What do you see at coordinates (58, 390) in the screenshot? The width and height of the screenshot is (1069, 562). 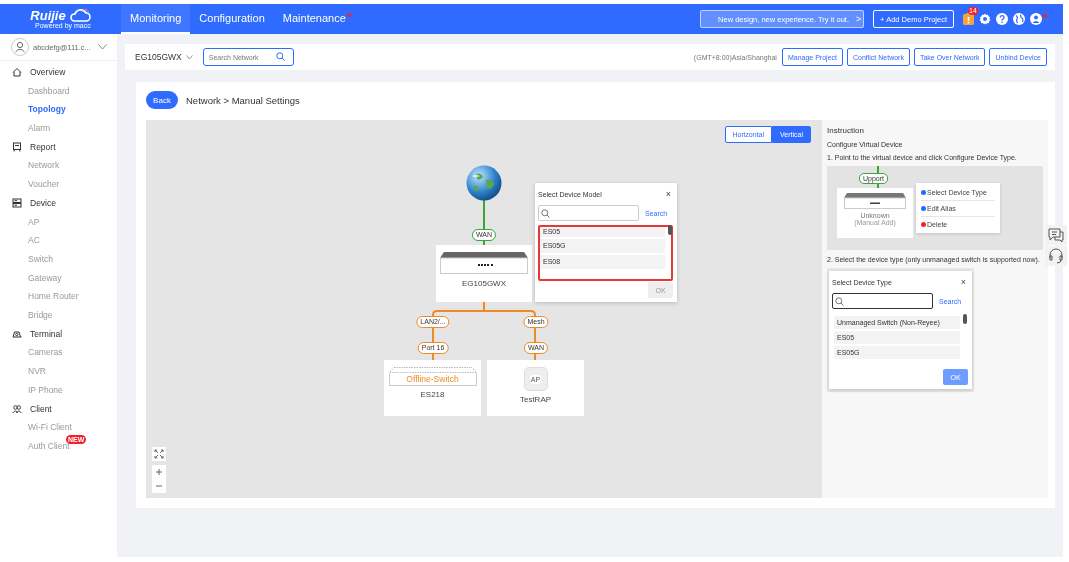 I see `menu-item: IP Phone` at bounding box center [58, 390].